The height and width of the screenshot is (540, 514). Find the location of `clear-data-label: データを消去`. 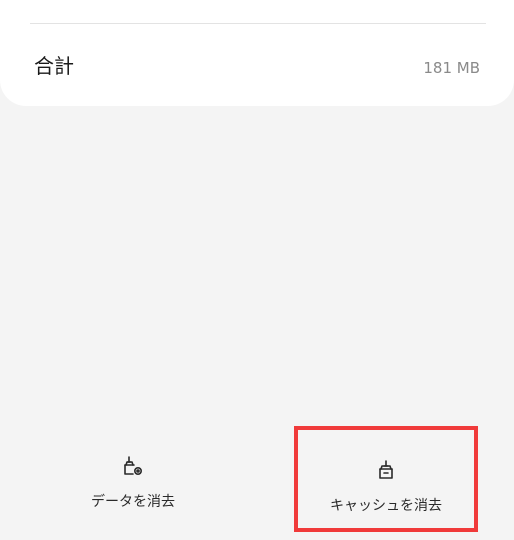

clear-data-label: データを消去 is located at coordinates (133, 502).